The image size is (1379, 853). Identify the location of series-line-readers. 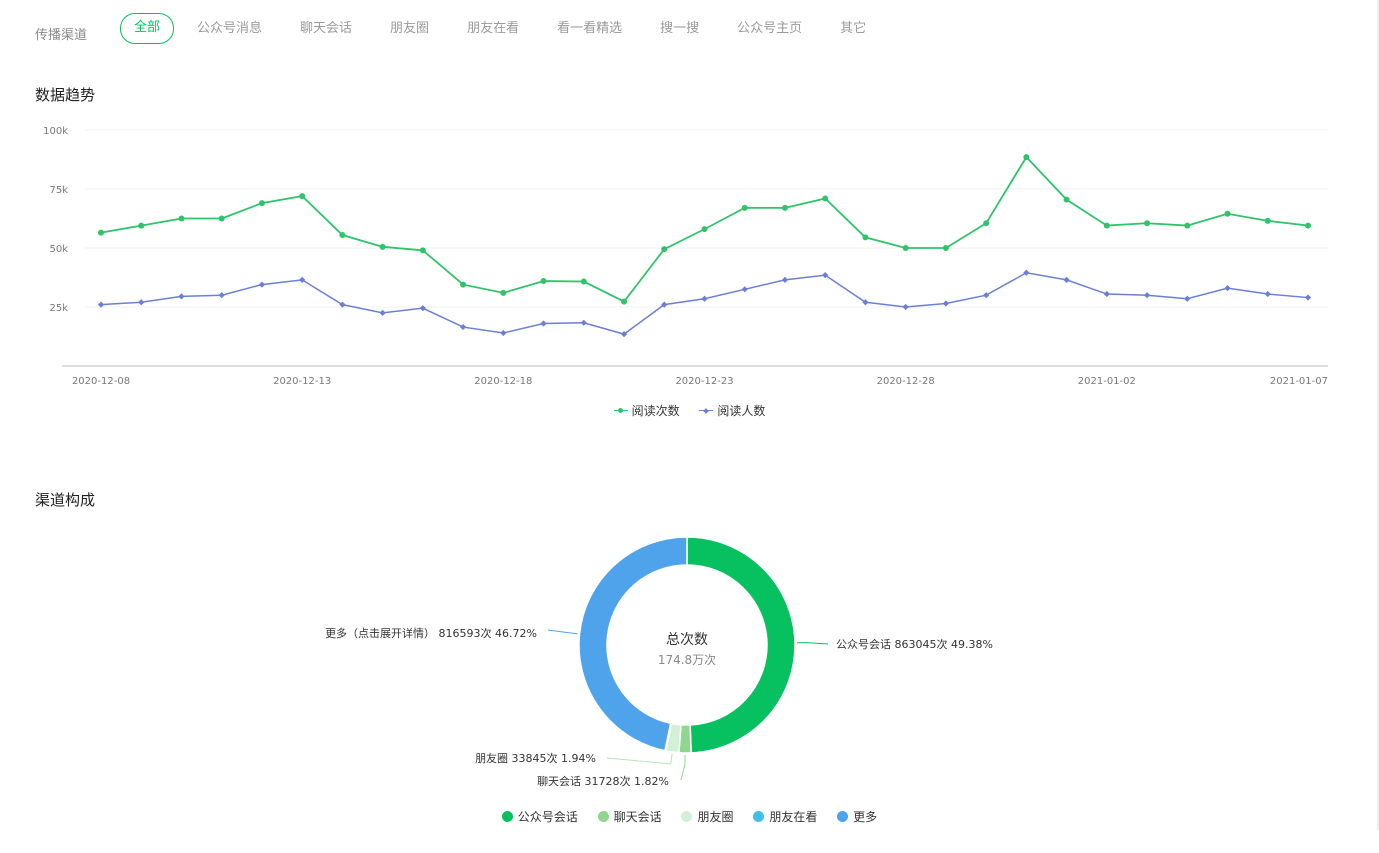
(704, 303).